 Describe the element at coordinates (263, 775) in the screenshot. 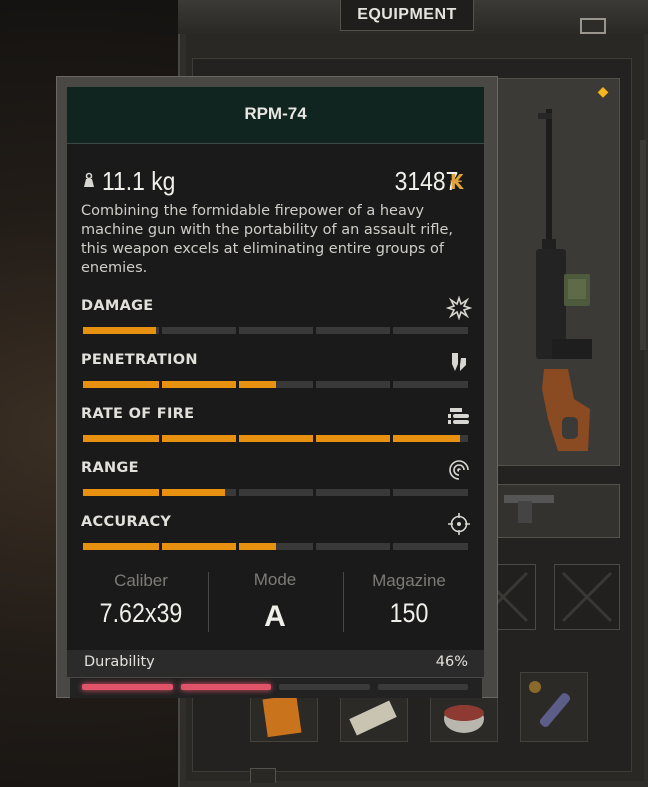

I see `bottom-tab` at that location.